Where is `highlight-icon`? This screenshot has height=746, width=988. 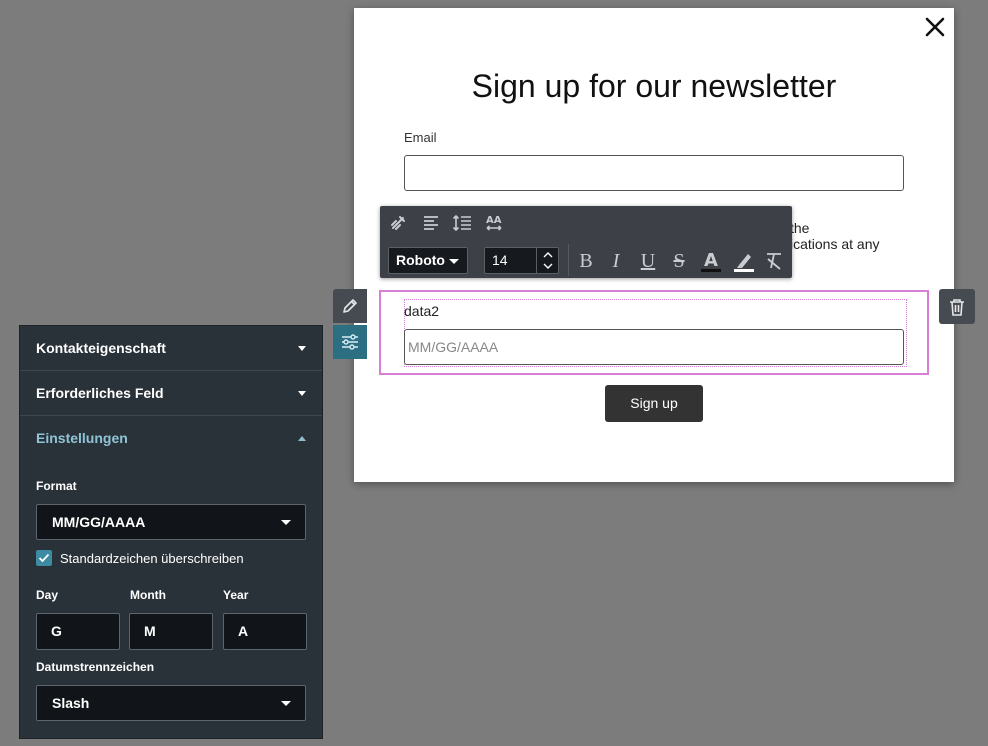 highlight-icon is located at coordinates (744, 261).